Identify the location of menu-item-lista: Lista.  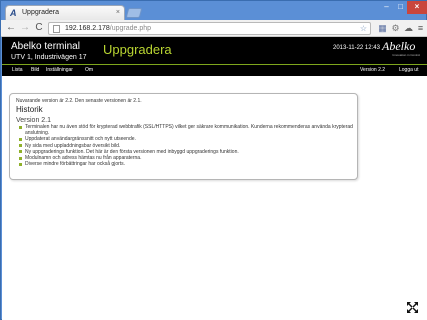
(17, 70).